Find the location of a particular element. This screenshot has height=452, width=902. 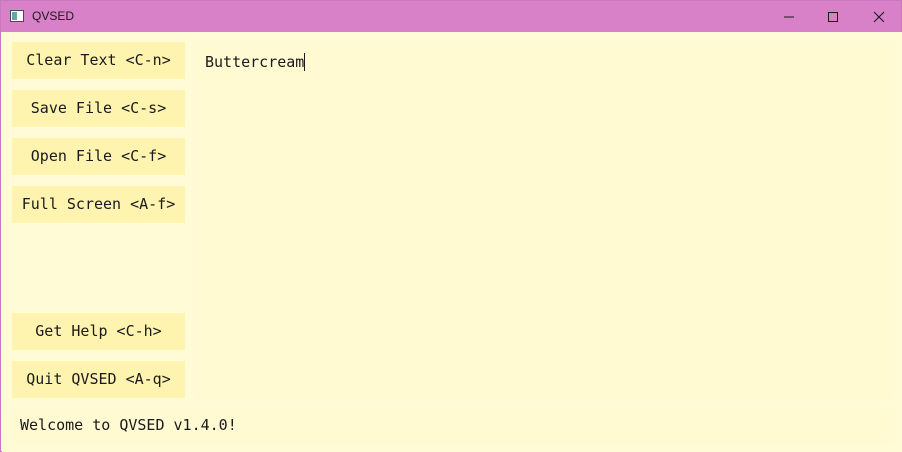

app-window-icon is located at coordinates (17, 16).